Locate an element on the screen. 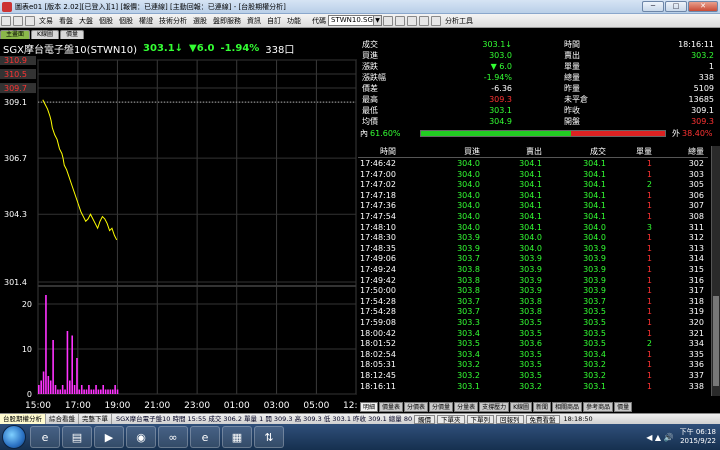 This screenshot has width=720, height=450. taskbar-stock-icon: ▦ is located at coordinates (237, 437).